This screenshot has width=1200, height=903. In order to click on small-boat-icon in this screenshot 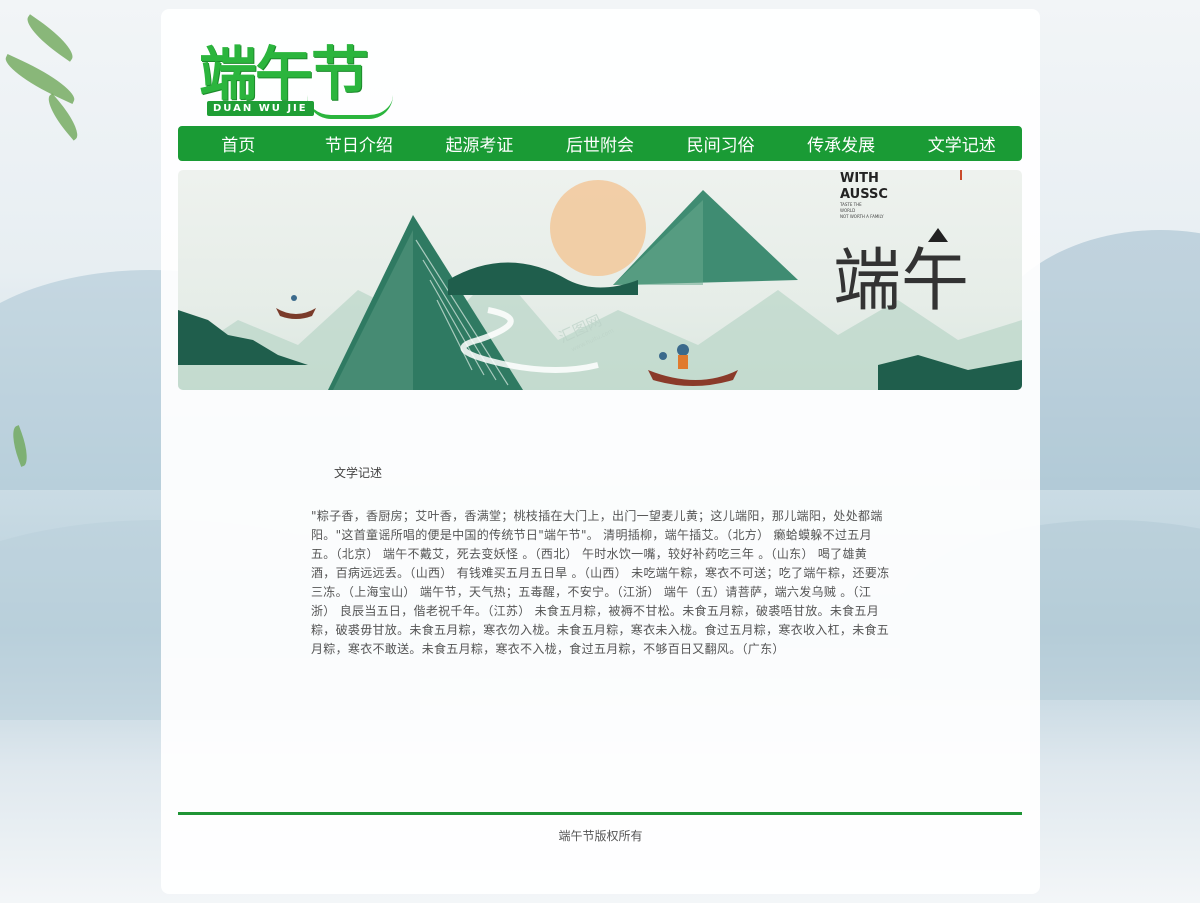, I will do `click(296, 307)`.